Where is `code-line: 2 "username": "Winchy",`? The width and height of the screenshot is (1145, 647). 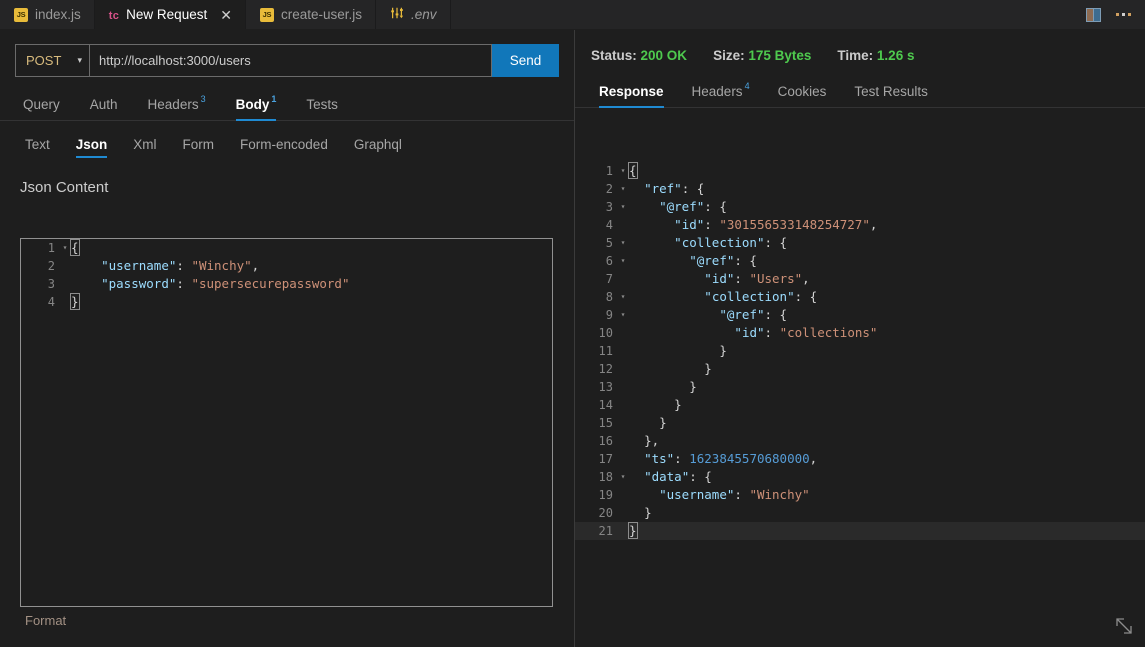 code-line: 2 "username": "Winchy", is located at coordinates (286, 266).